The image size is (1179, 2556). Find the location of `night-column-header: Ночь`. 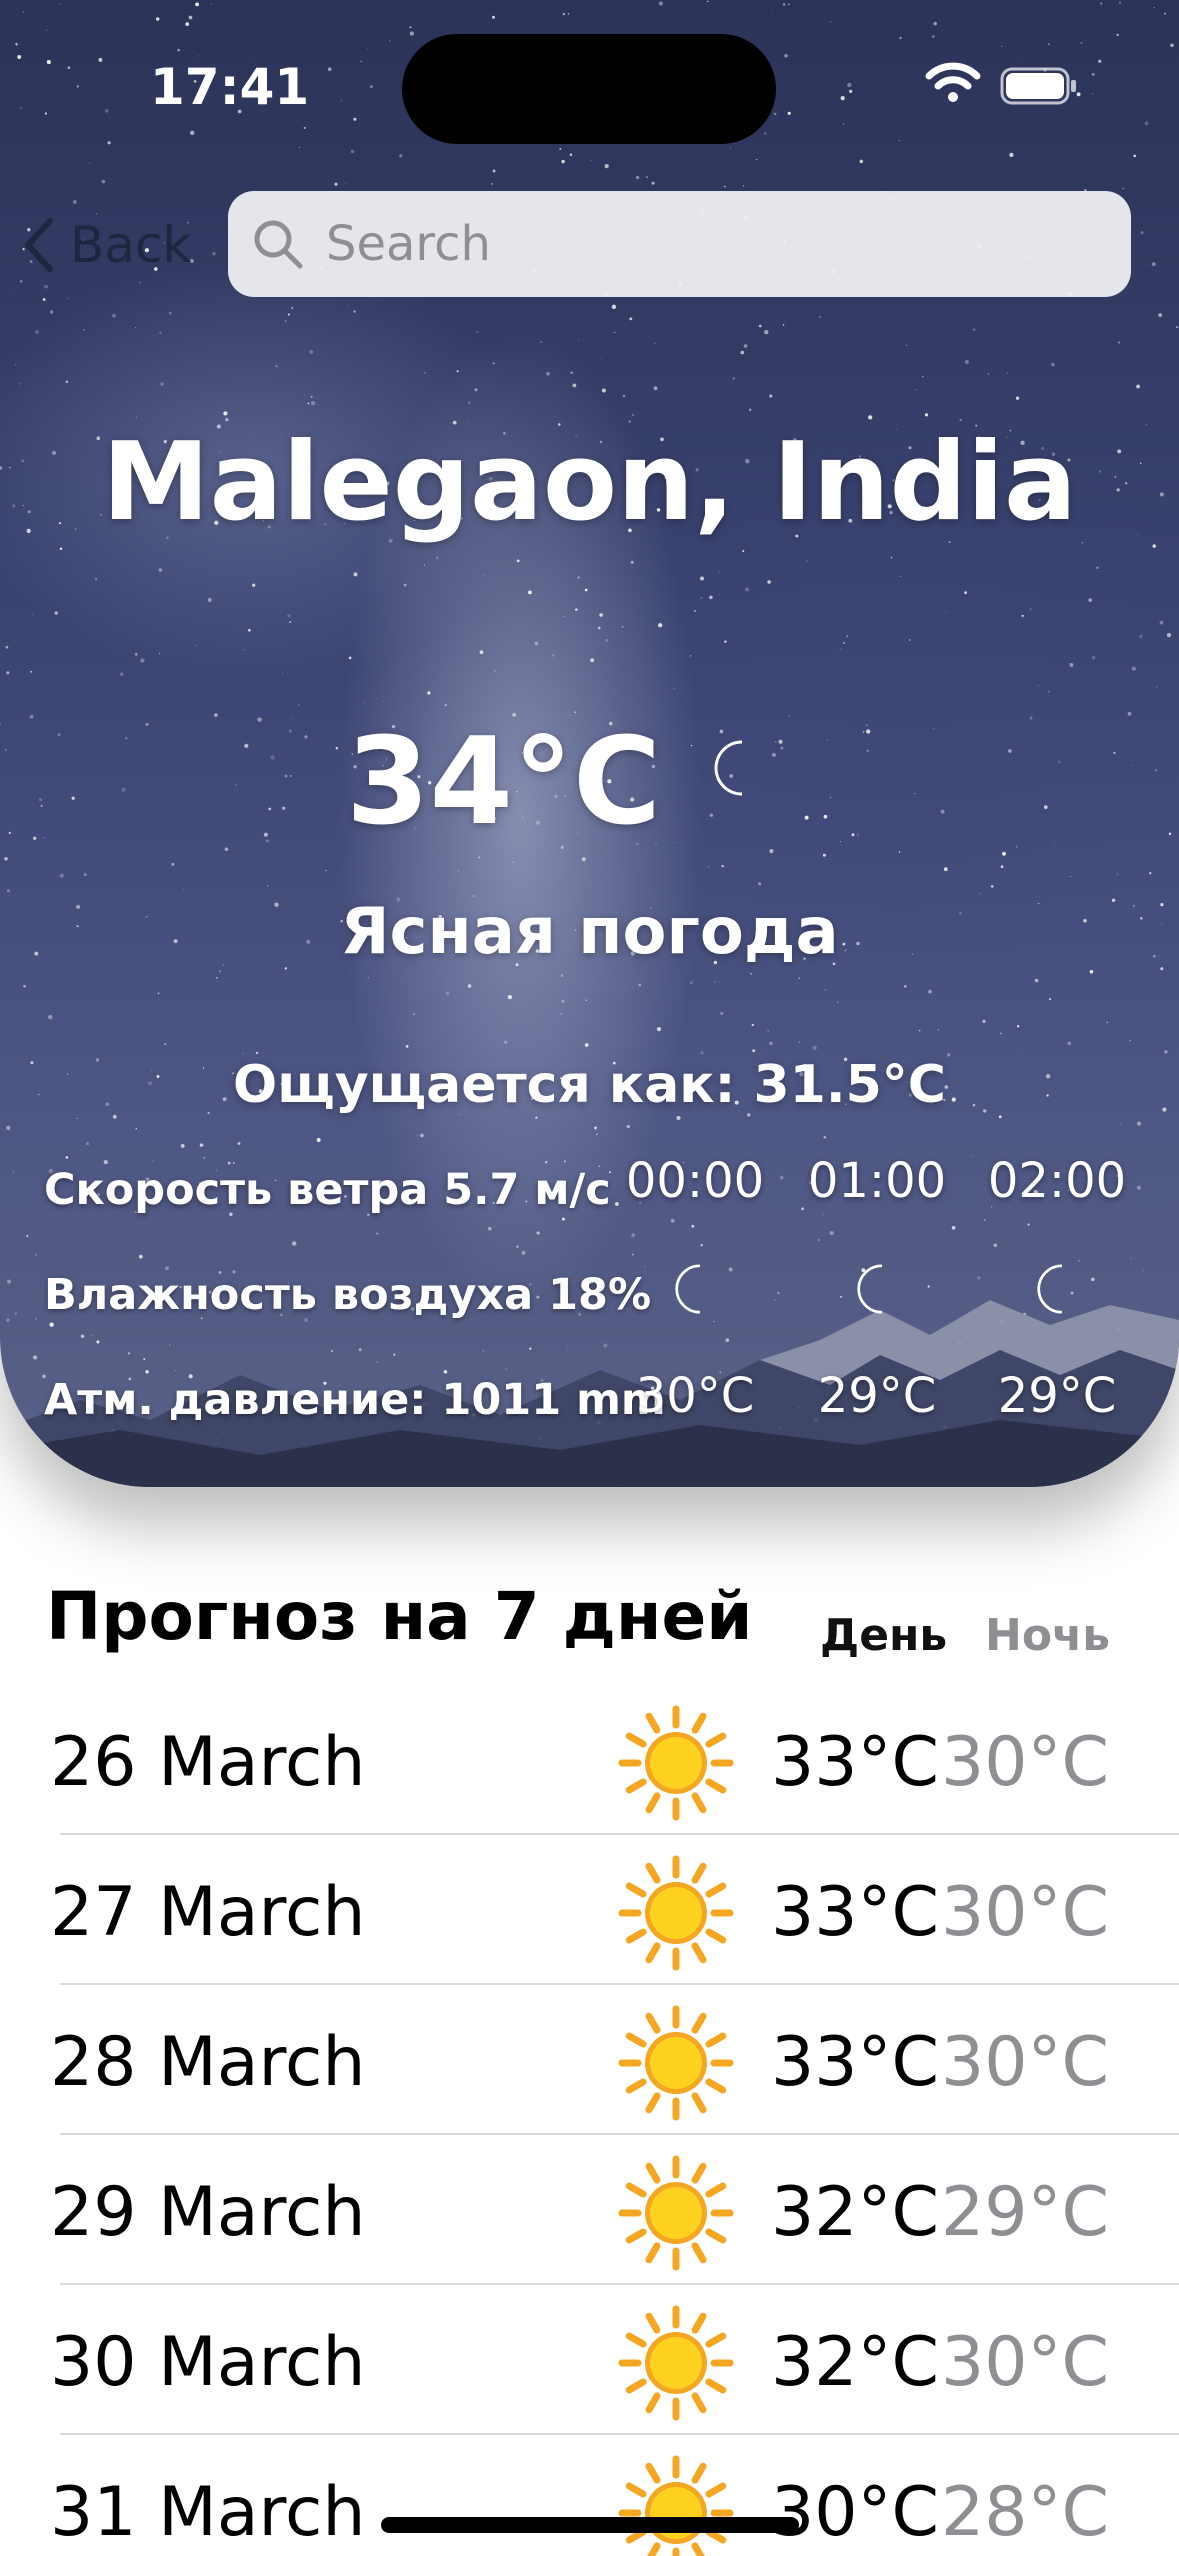

night-column-header: Ночь is located at coordinates (1048, 1635).